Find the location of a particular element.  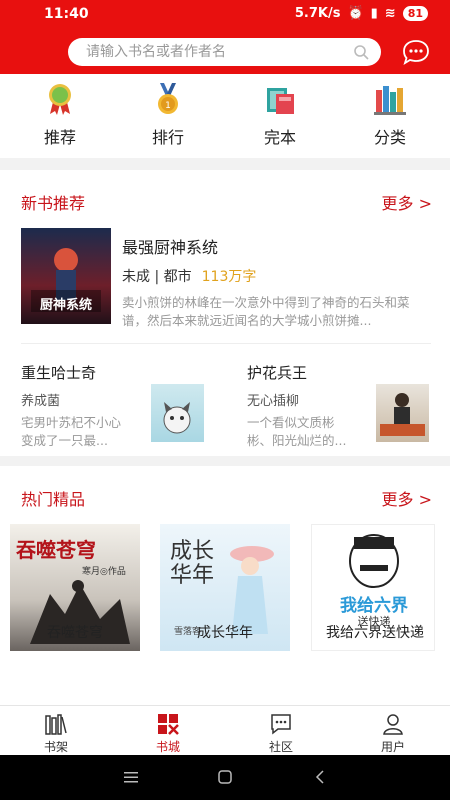

search-input: 请输入书名或者作者名 is located at coordinates (224, 52).